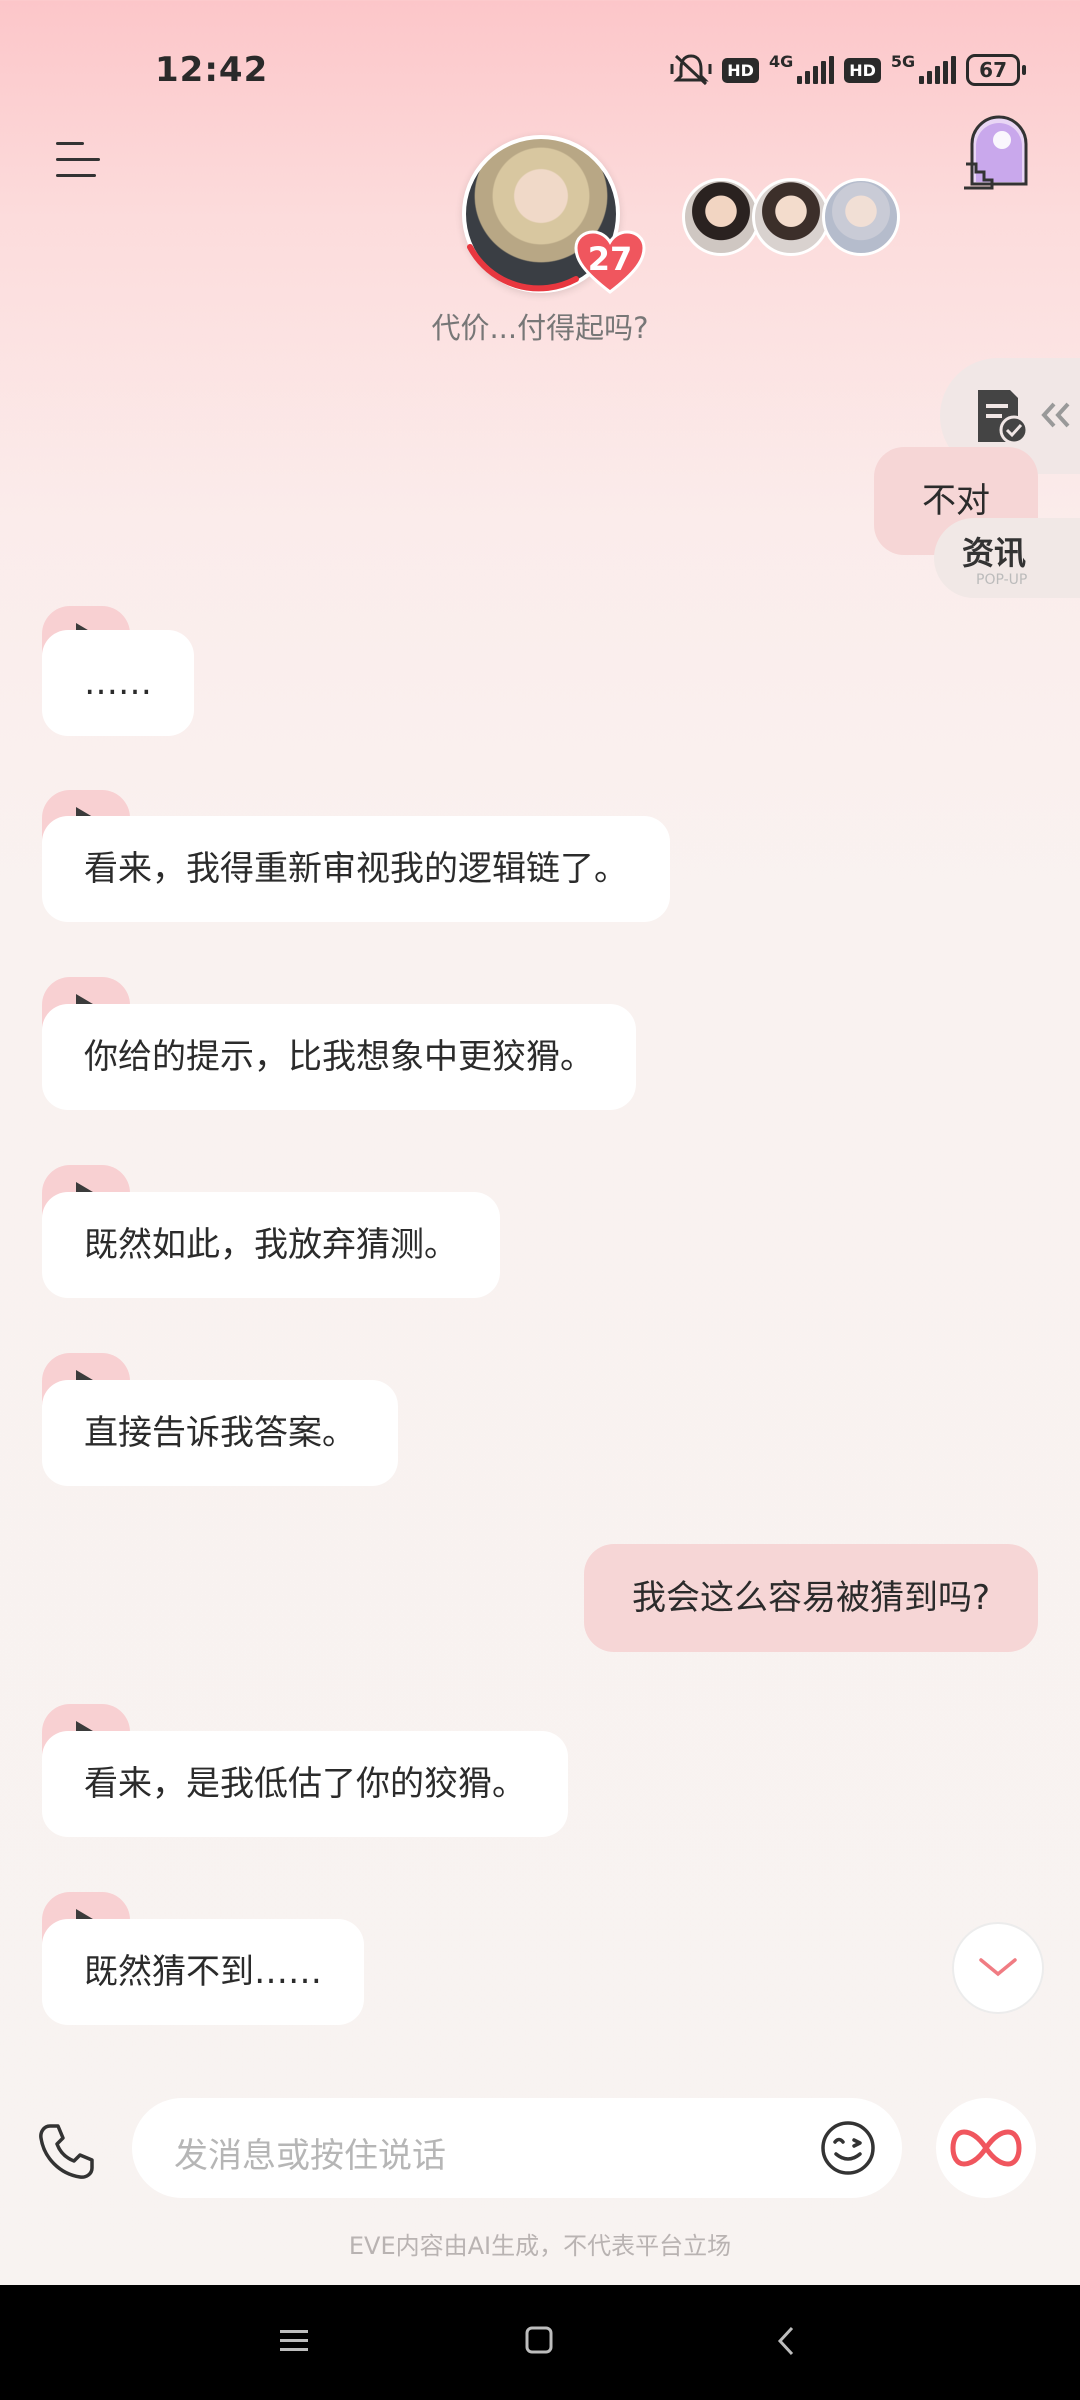  Describe the element at coordinates (294, 2341) in the screenshot. I see `recents-menu-icon` at that location.